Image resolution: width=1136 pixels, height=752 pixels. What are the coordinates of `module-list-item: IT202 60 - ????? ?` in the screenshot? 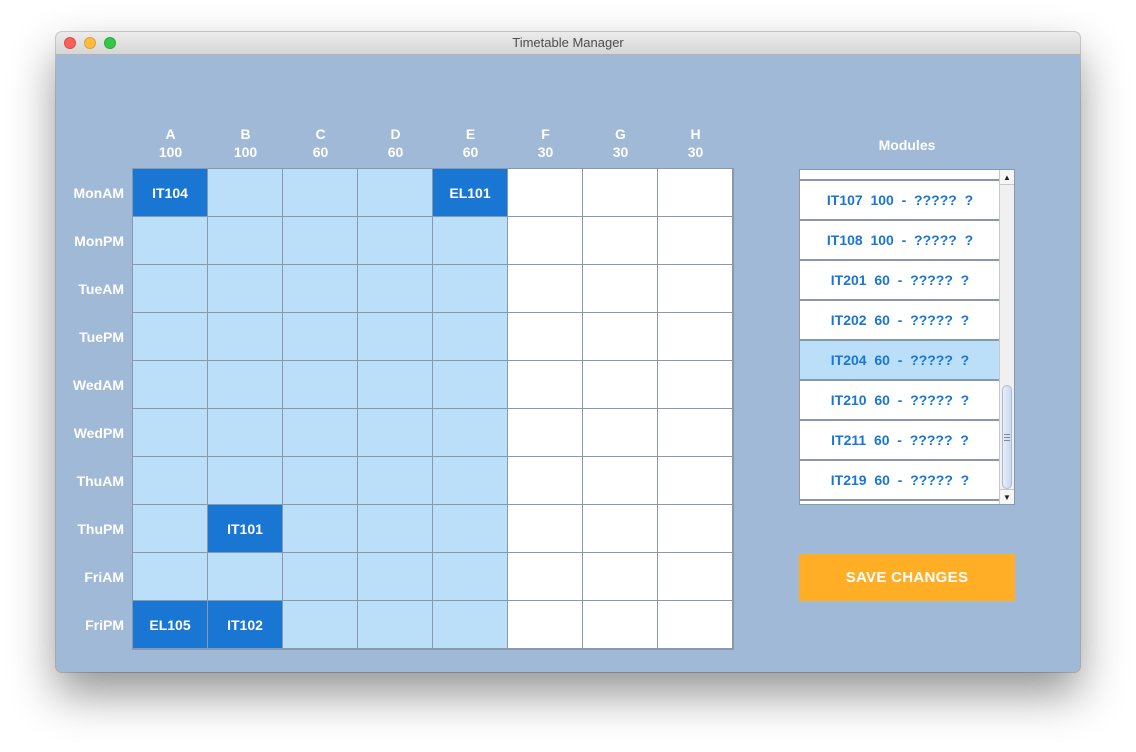 It's located at (900, 321).